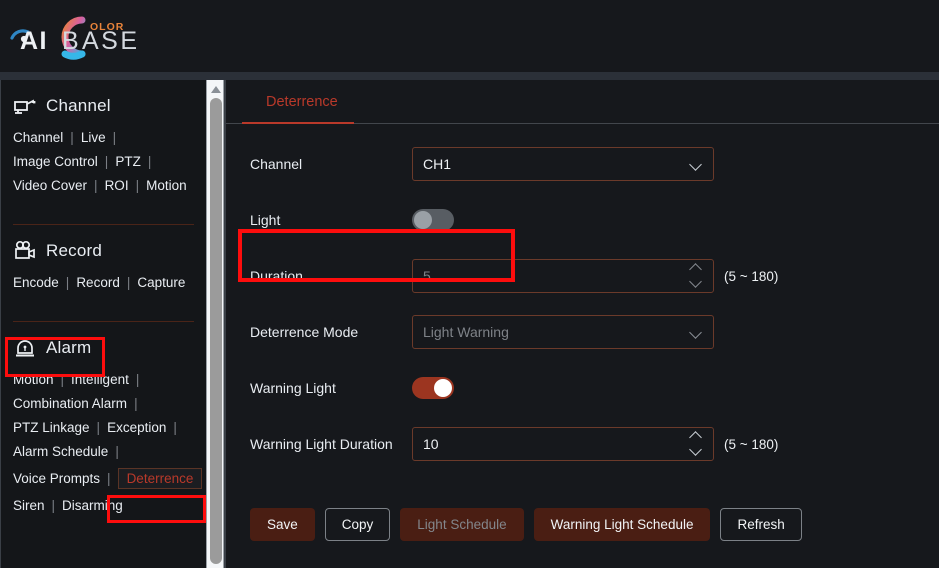 This screenshot has height=568, width=939. Describe the element at coordinates (92, 505) in the screenshot. I see `sidebar-item-disarming: Disarming` at that location.